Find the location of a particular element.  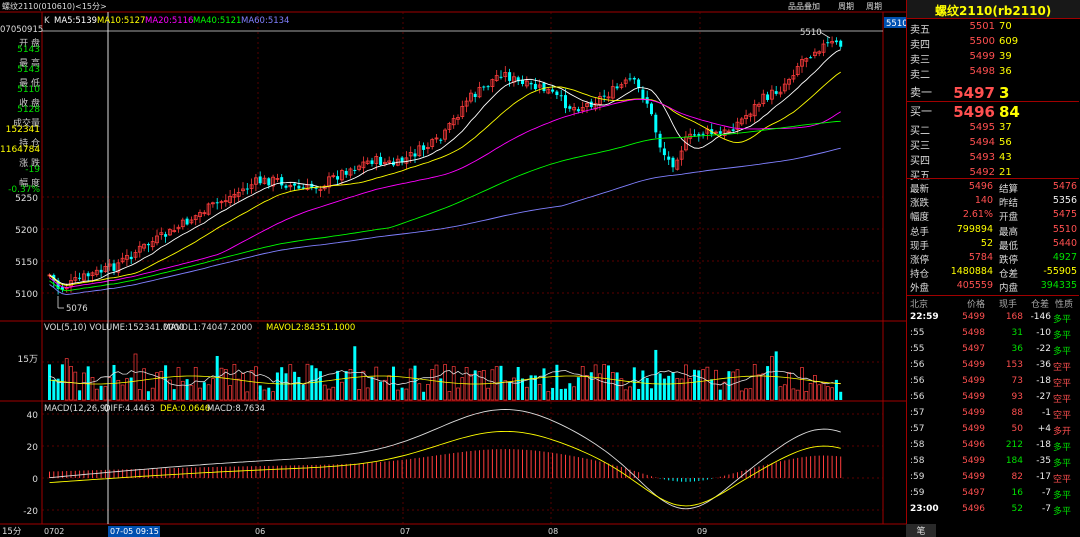

tick-row: :59 5499 82 -17 空平 is located at coordinates (993, 479).